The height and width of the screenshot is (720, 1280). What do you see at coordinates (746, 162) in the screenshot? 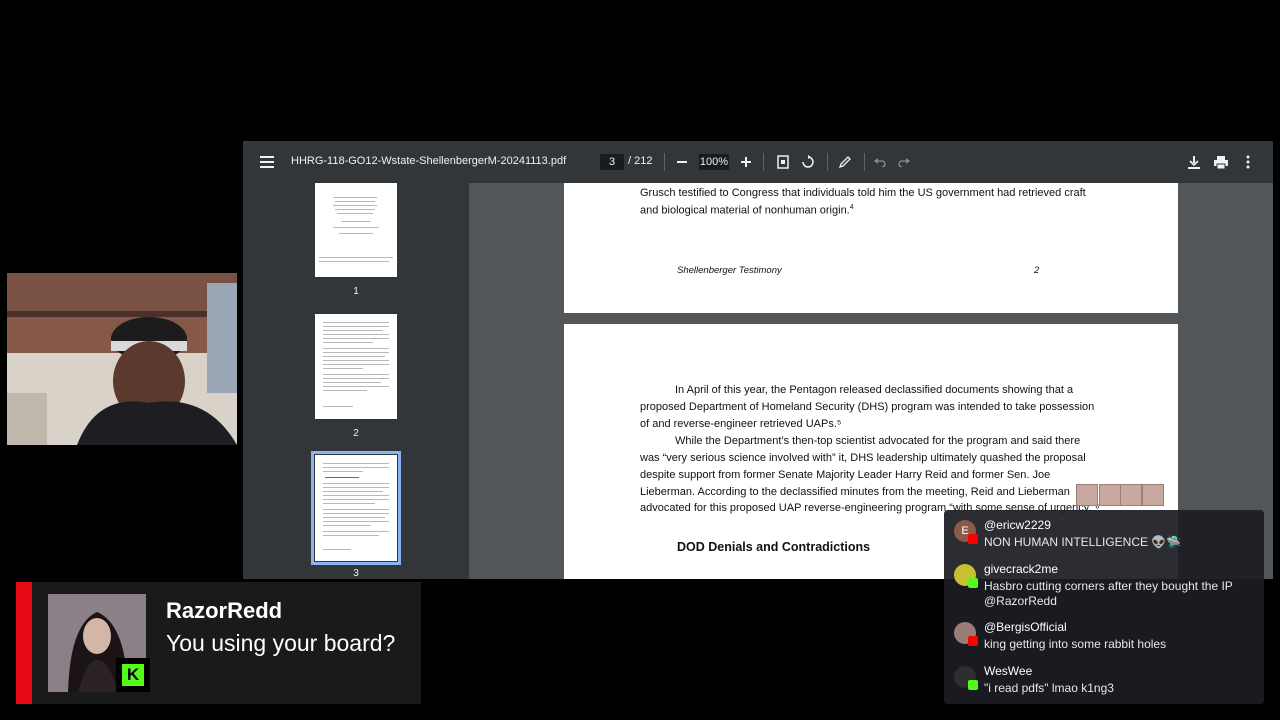
I see `plus-icon` at bounding box center [746, 162].